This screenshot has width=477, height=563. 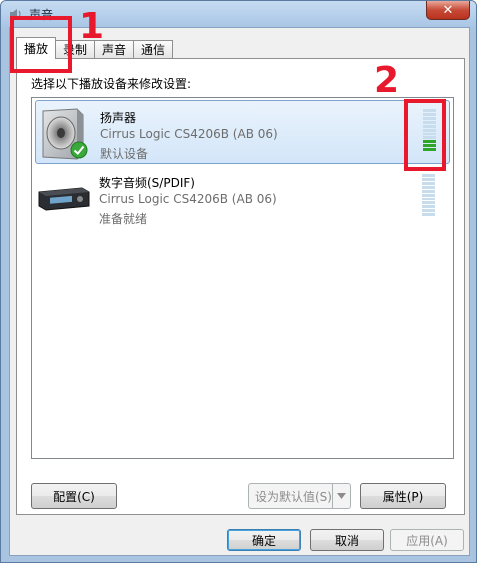 I want to click on digital-audio-device-icon, so click(x=64, y=199).